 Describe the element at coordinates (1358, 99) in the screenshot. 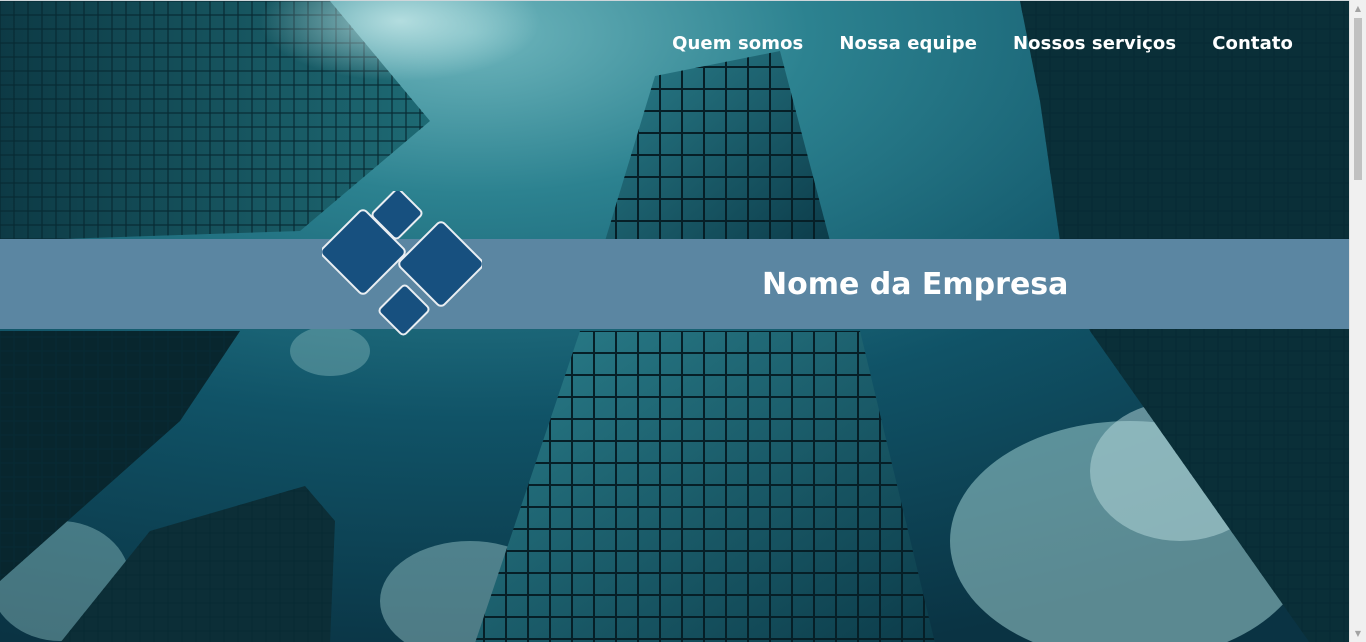

I see `scrollbar-thumb` at that location.